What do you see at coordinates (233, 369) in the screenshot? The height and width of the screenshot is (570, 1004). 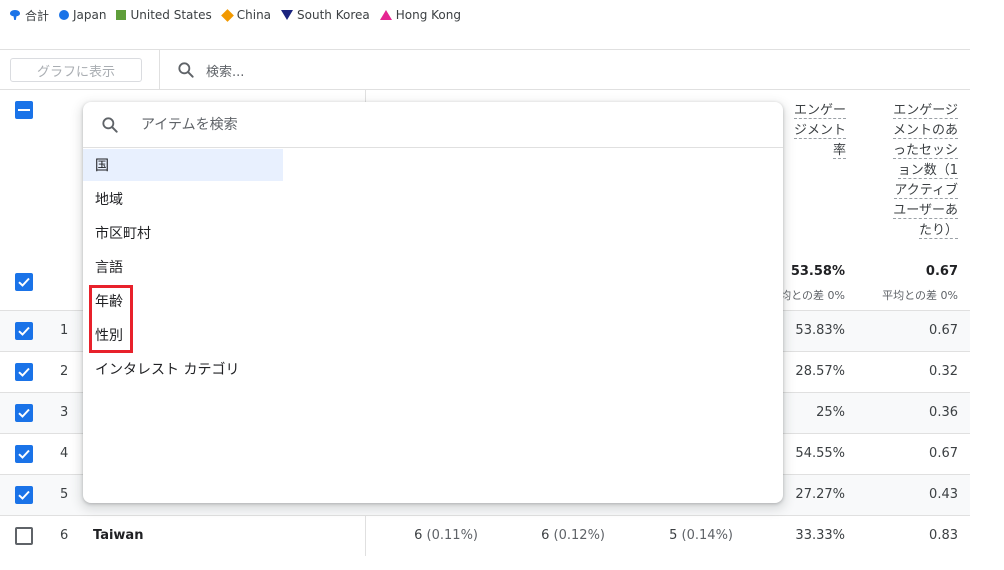 I see `dropdown-item-interest-category: インタレスト カテゴリ` at bounding box center [233, 369].